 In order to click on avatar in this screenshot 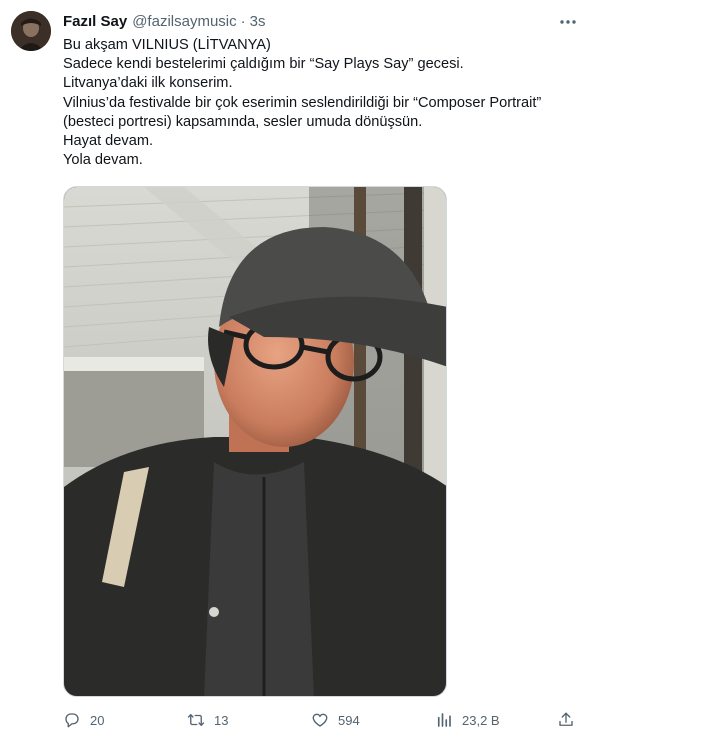, I will do `click(31, 31)`.